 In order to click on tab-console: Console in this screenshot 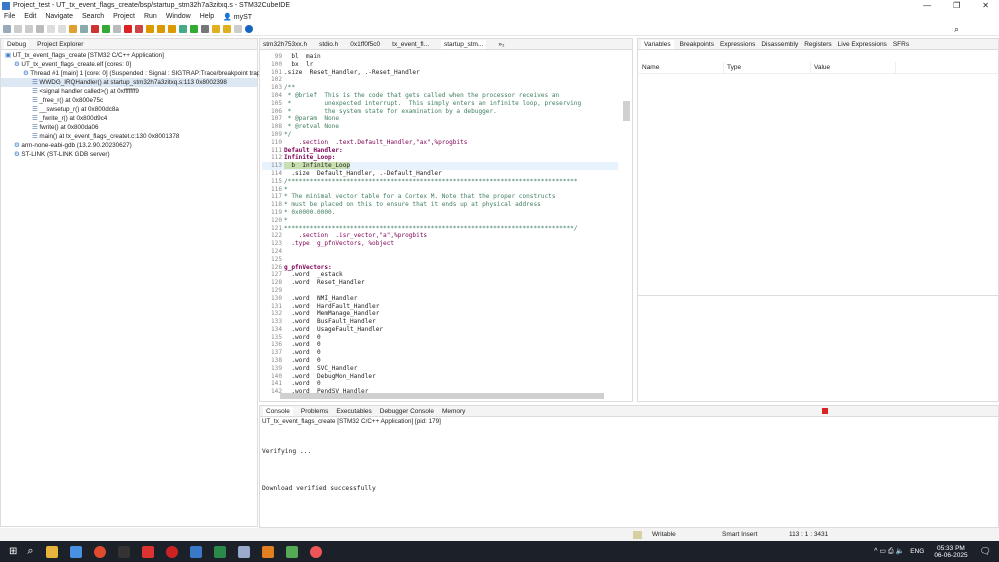, I will do `click(278, 411)`.